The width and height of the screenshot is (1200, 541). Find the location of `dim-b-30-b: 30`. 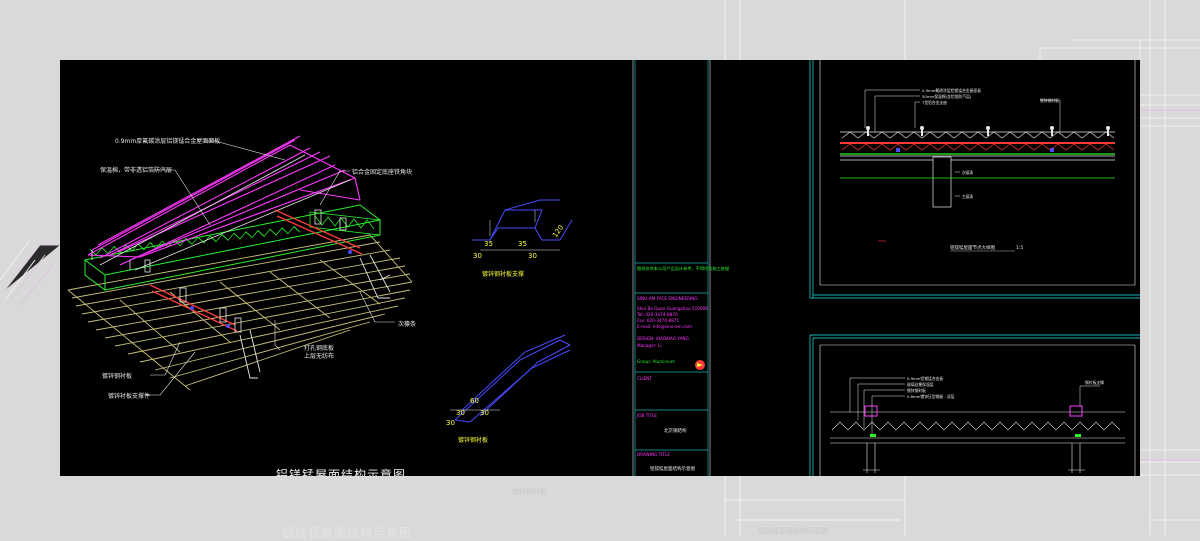

dim-b-30-b: 30 is located at coordinates (484, 413).